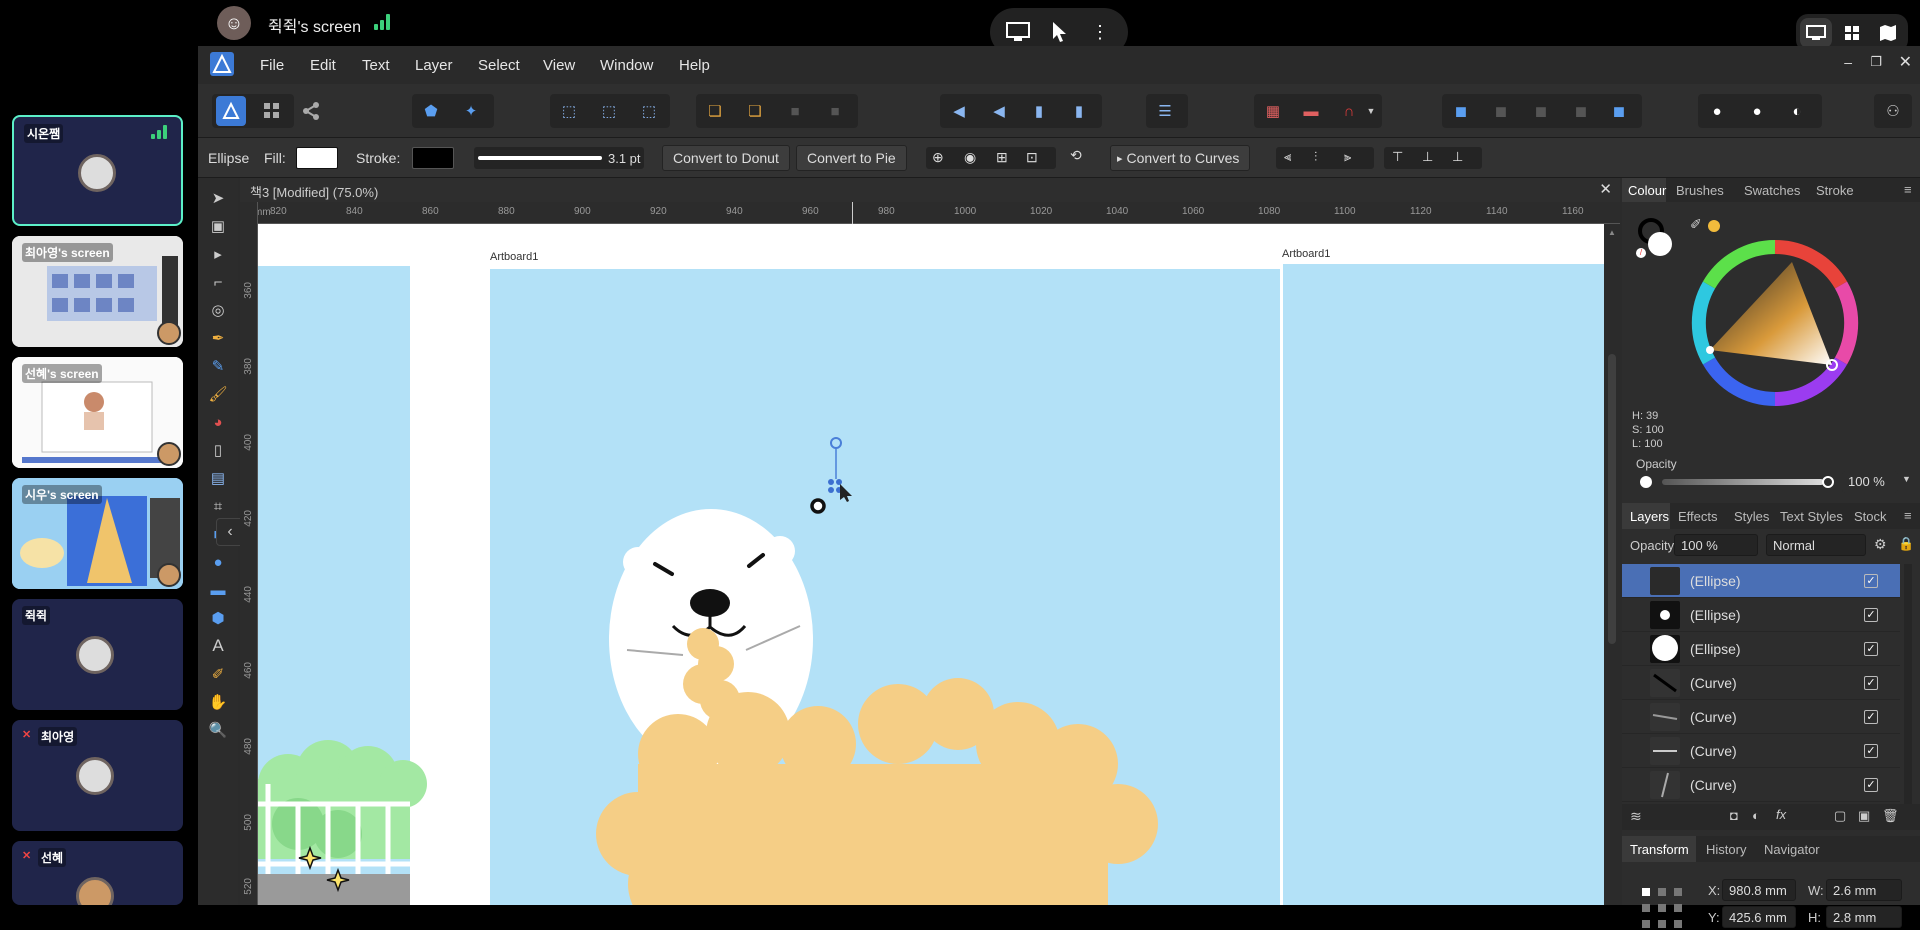 The height and width of the screenshot is (930, 1920). Describe the element at coordinates (231, 111) in the screenshot. I see `designer-persona-icon` at that location.